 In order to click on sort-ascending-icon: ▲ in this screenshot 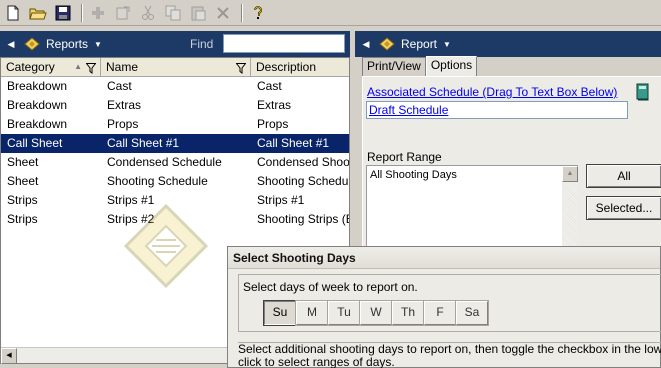, I will do `click(78, 66)`.